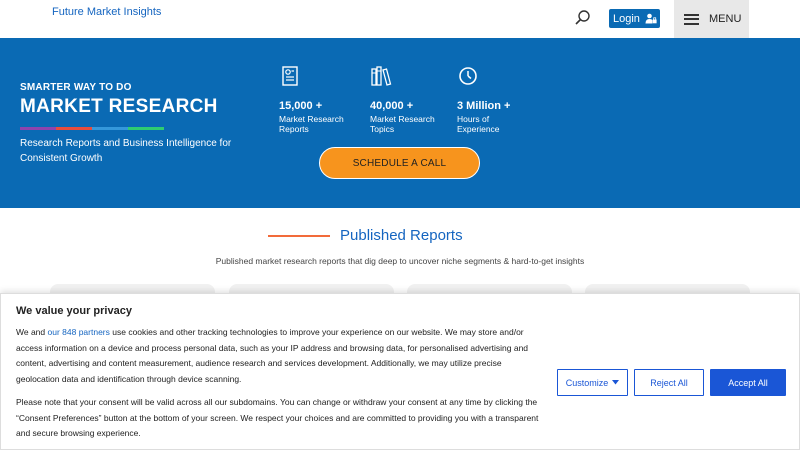  Describe the element at coordinates (402, 119) in the screenshot. I see `stat-topics-label-1: Market Research` at that location.